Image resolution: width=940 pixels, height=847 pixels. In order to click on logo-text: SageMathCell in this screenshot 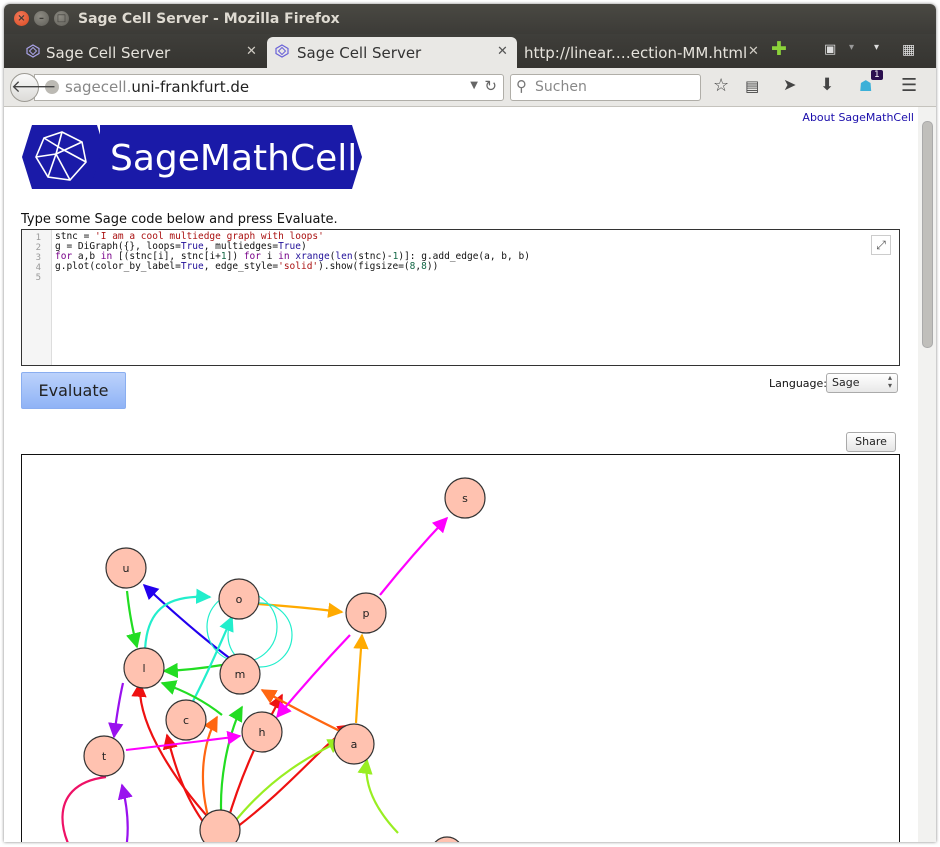, I will do `click(233, 158)`.